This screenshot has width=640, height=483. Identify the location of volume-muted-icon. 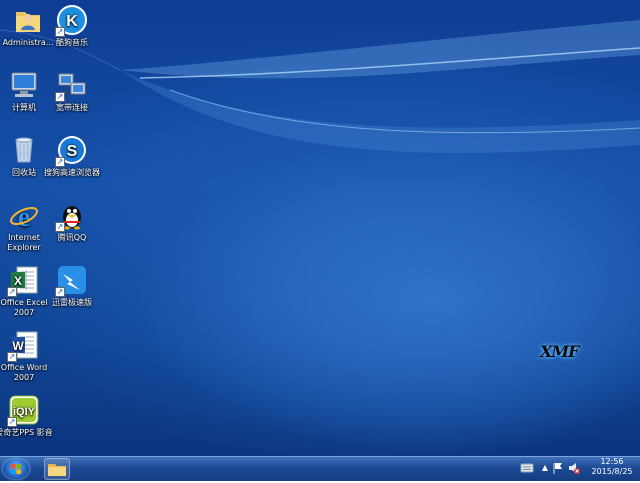
(574, 468).